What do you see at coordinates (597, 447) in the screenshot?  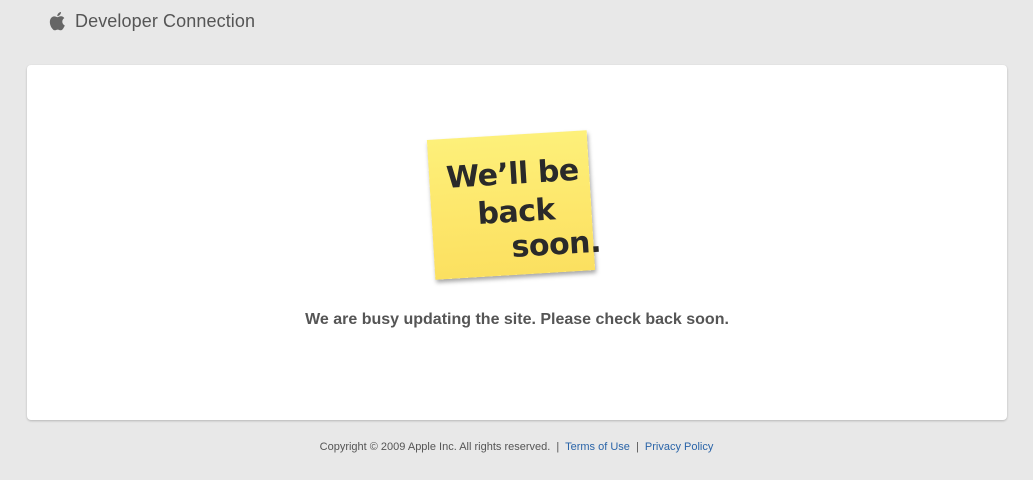 I see `terms-of-use-link: Terms of Use` at bounding box center [597, 447].